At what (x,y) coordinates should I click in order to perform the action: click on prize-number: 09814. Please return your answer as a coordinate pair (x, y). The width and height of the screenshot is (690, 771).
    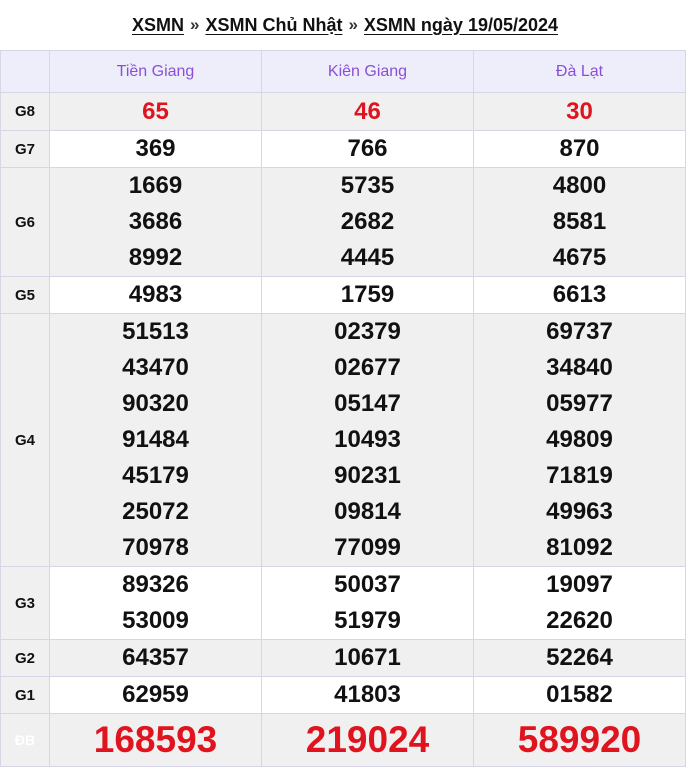
    Looking at the image, I should click on (367, 511).